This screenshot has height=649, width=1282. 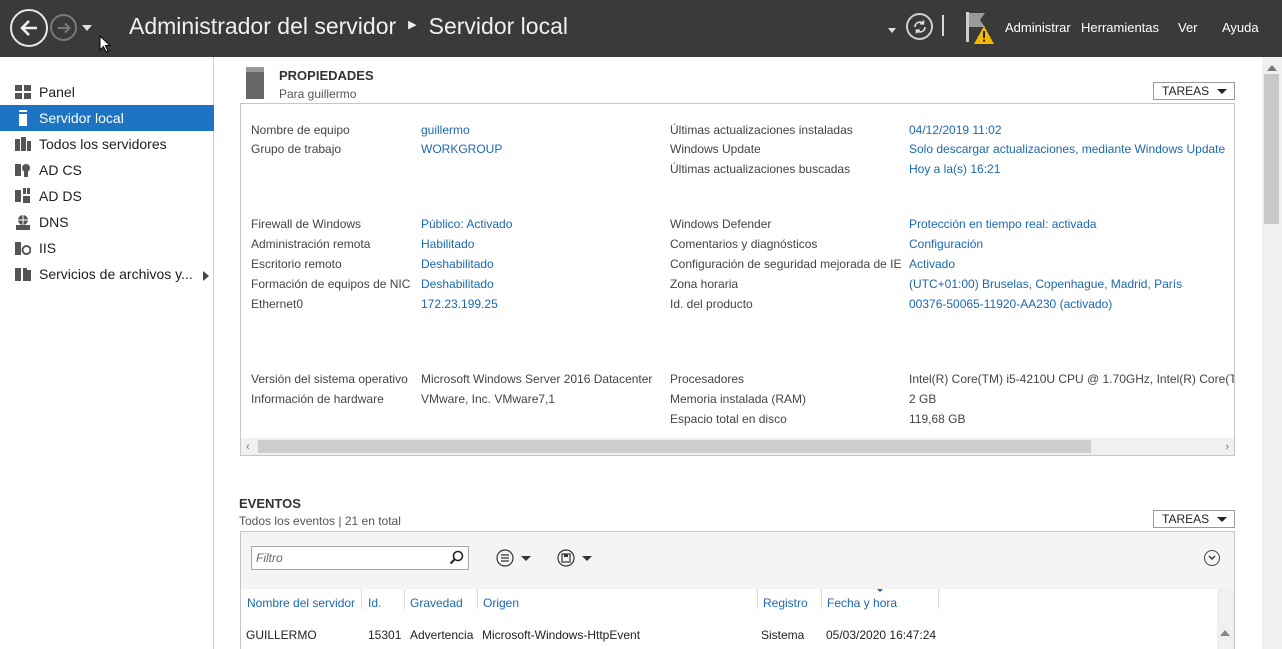 What do you see at coordinates (306, 224) in the screenshot?
I see `property-label: Firewall de Windows` at bounding box center [306, 224].